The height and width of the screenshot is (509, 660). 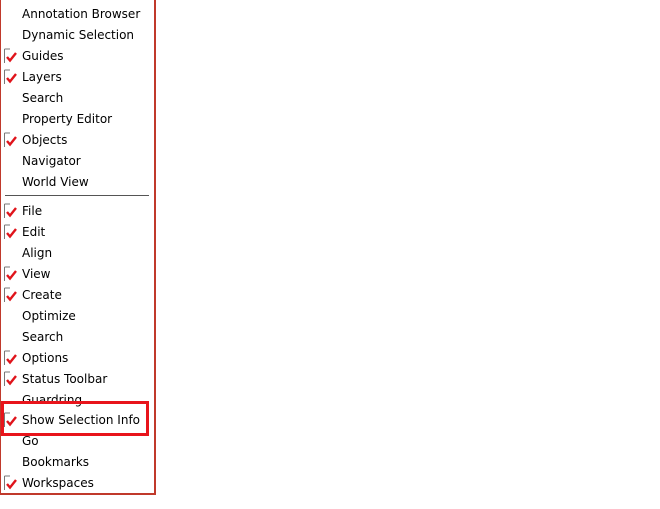 What do you see at coordinates (76, 98) in the screenshot?
I see `menu-item-search: Search` at bounding box center [76, 98].